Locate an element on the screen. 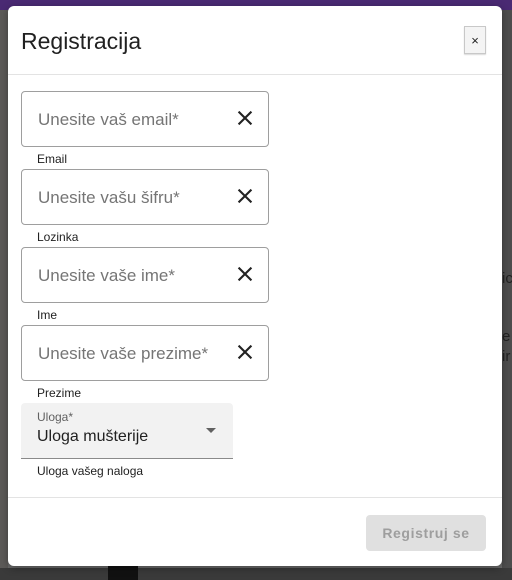 This screenshot has width=512, height=580. dialog-header: Registracija × is located at coordinates (255, 40).